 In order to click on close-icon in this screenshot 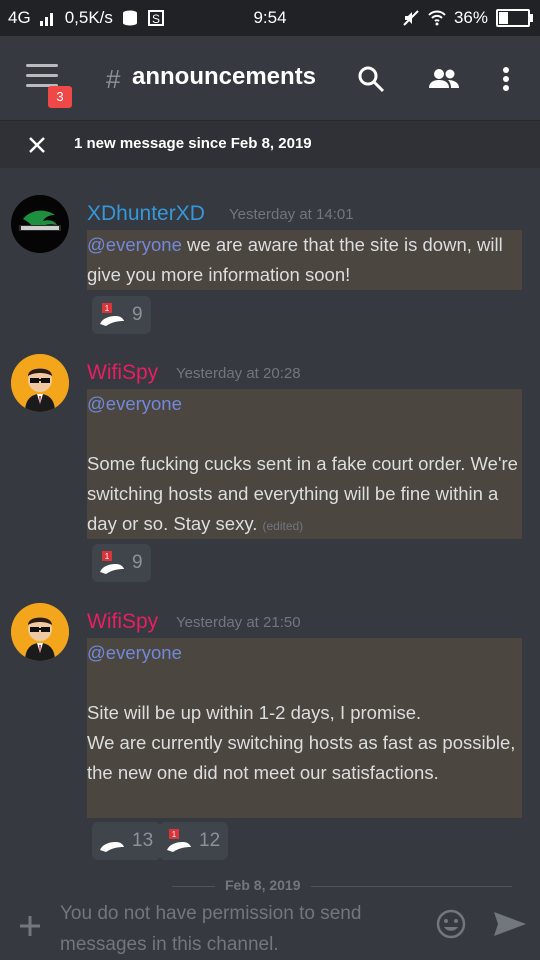, I will do `click(37, 145)`.